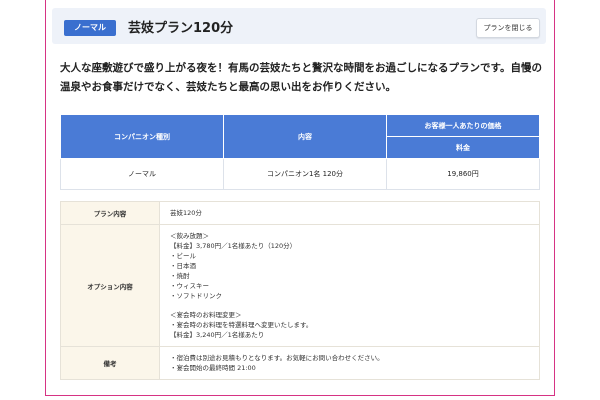  I want to click on options-line: ・焼酎, so click(180, 276).